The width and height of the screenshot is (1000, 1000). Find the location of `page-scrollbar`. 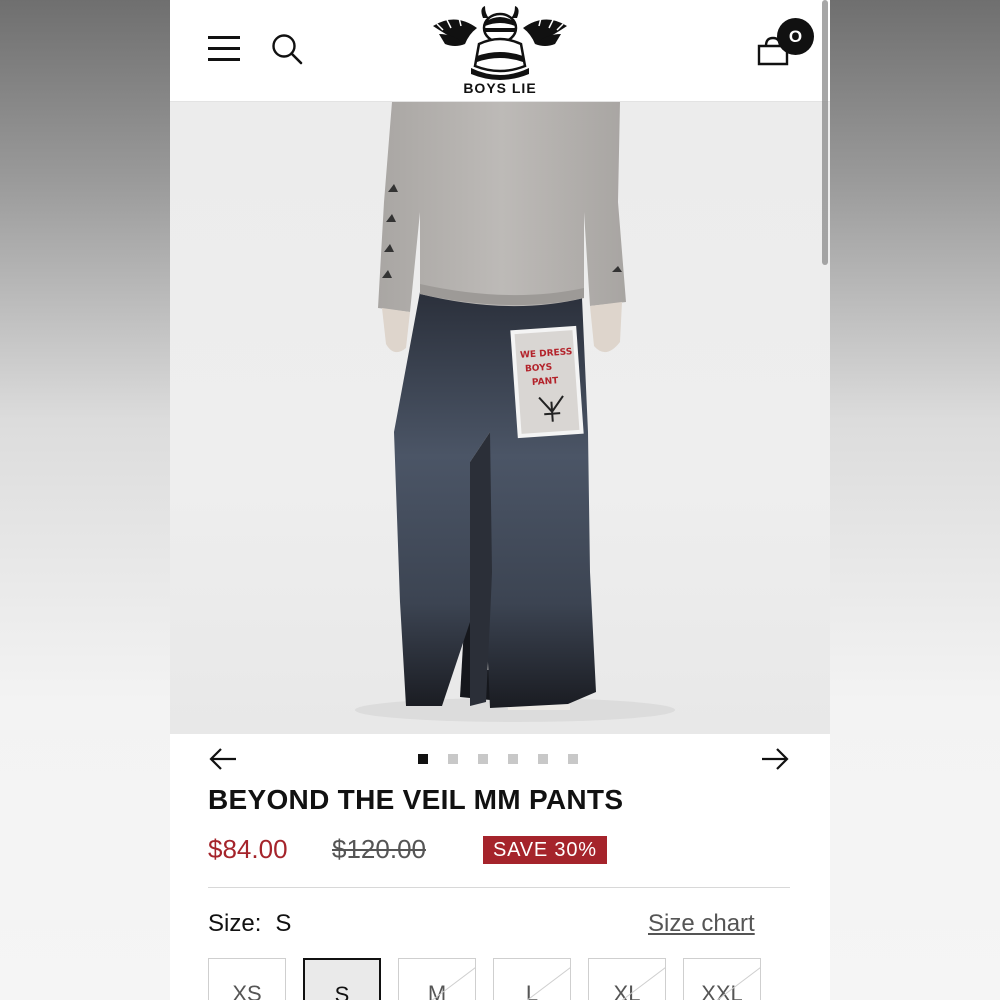

page-scrollbar is located at coordinates (825, 132).